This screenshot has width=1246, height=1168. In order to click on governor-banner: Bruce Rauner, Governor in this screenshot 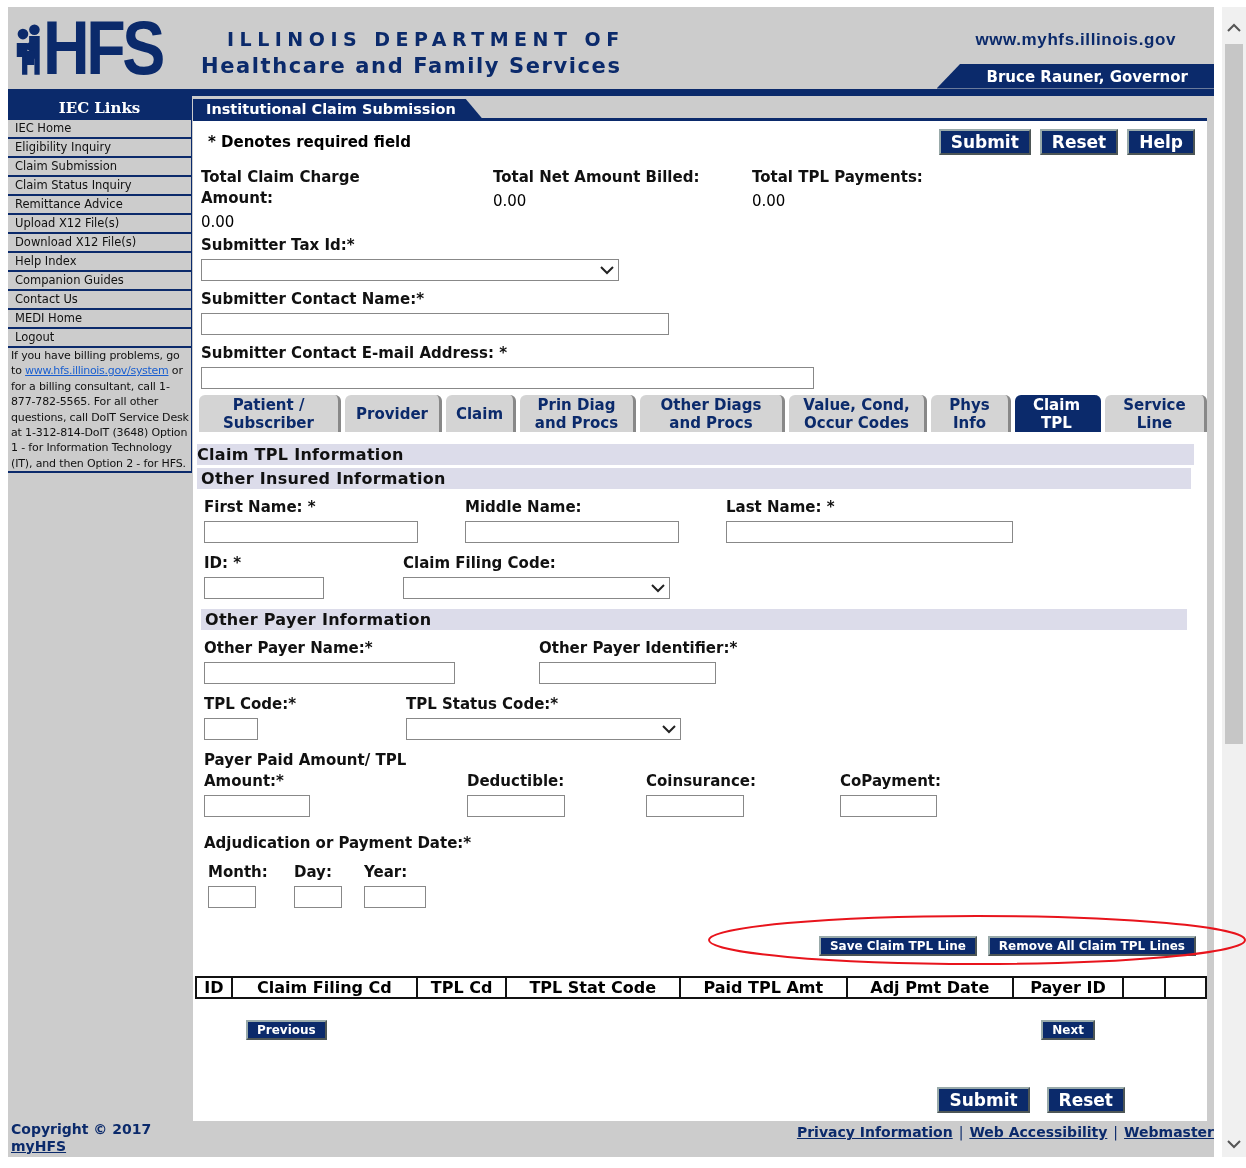, I will do `click(1075, 76)`.